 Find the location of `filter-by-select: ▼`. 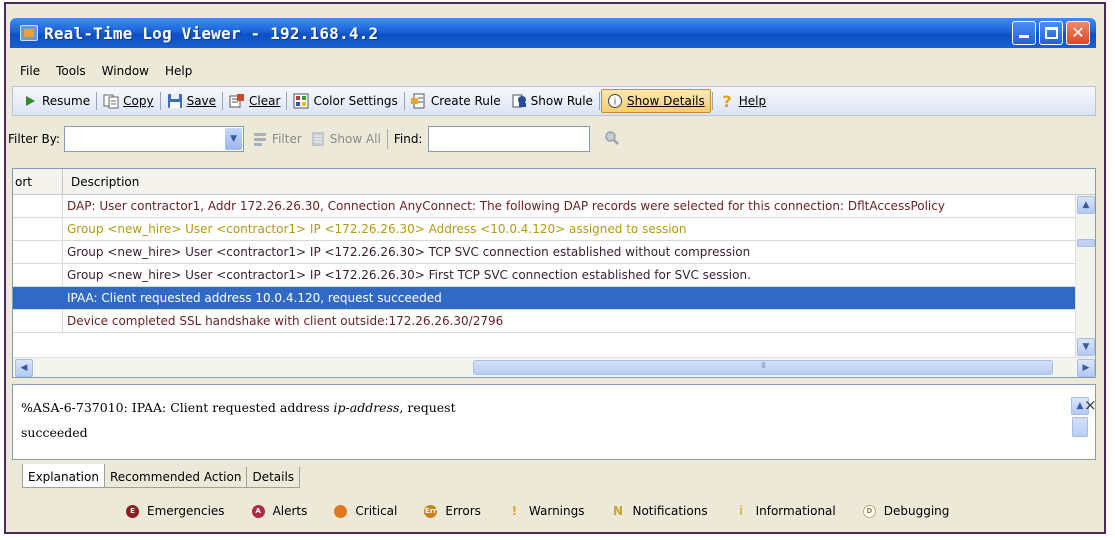

filter-by-select: ▼ is located at coordinates (154, 139).